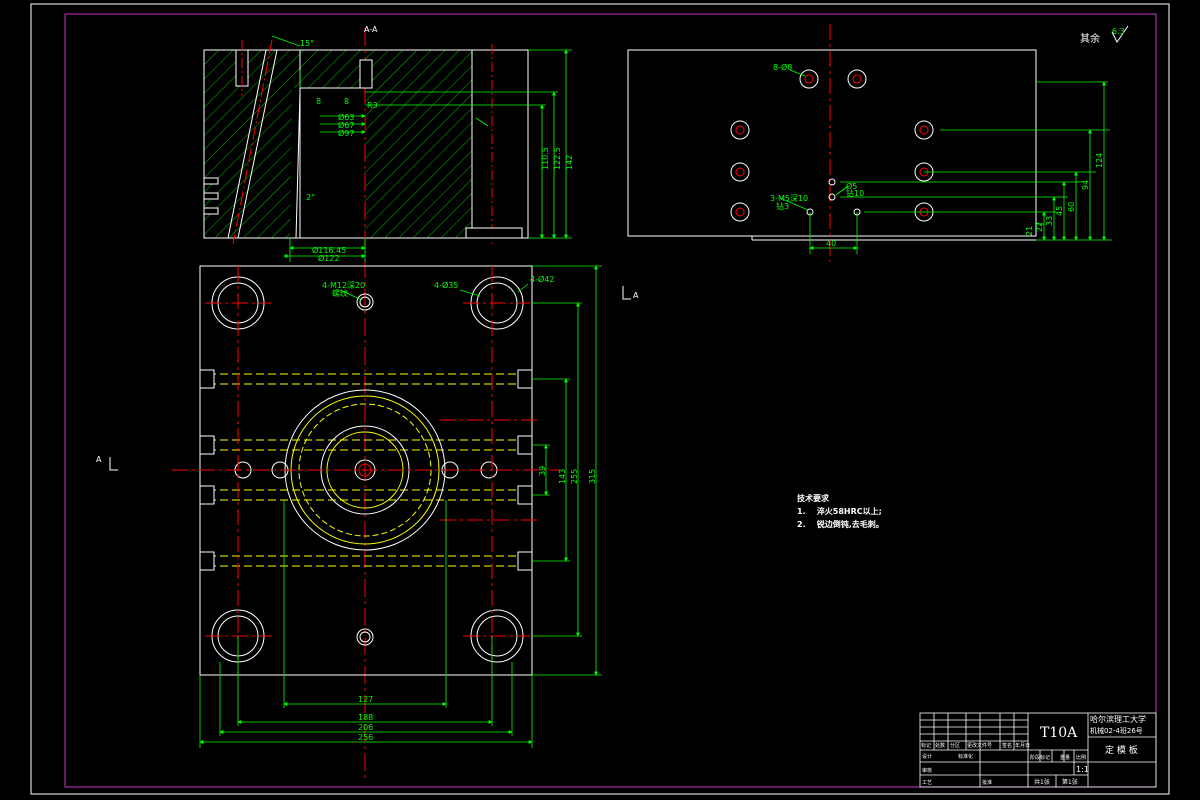  What do you see at coordinates (1029, 231) in the screenshot?
I see `side-dim-r7: 21` at bounding box center [1029, 231].